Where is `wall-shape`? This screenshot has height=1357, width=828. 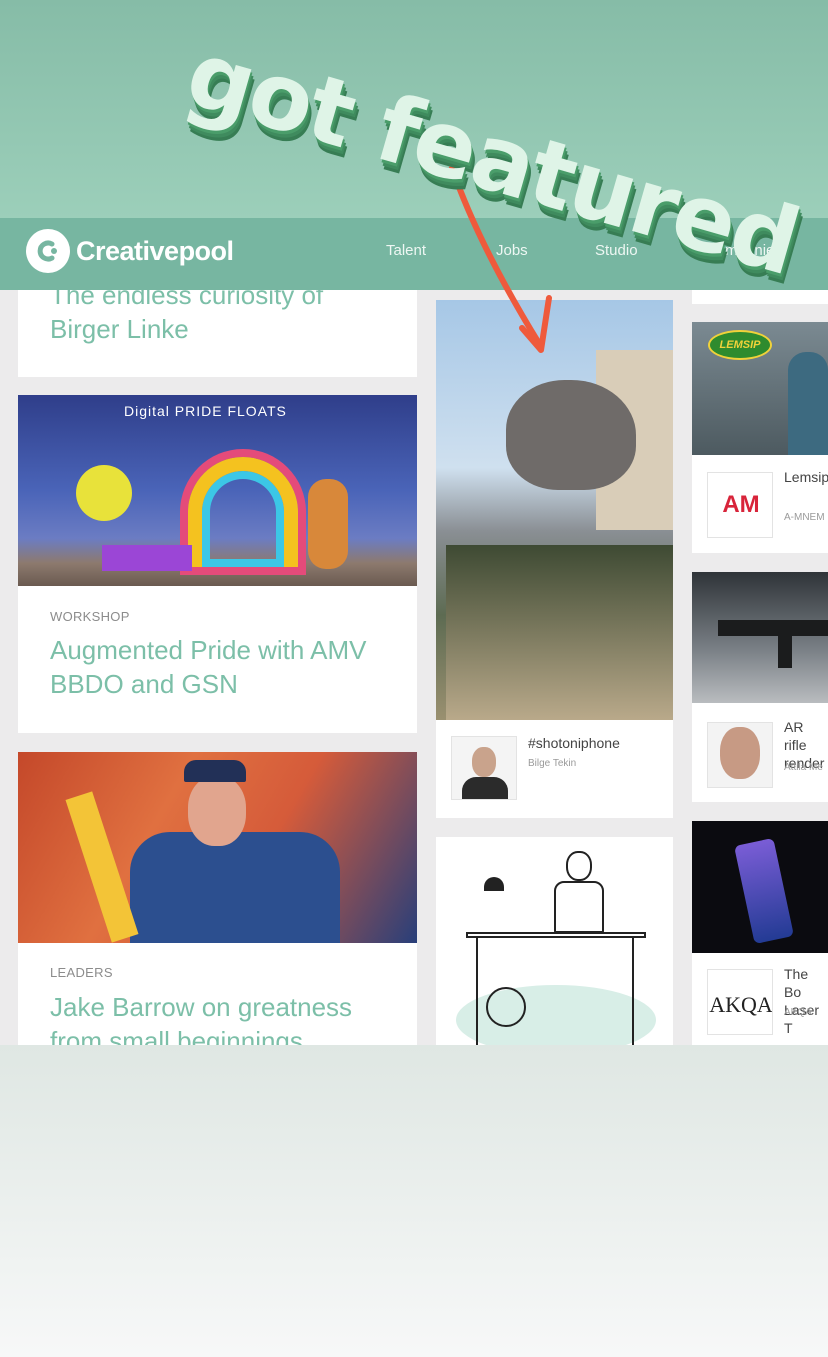 wall-shape is located at coordinates (559, 632).